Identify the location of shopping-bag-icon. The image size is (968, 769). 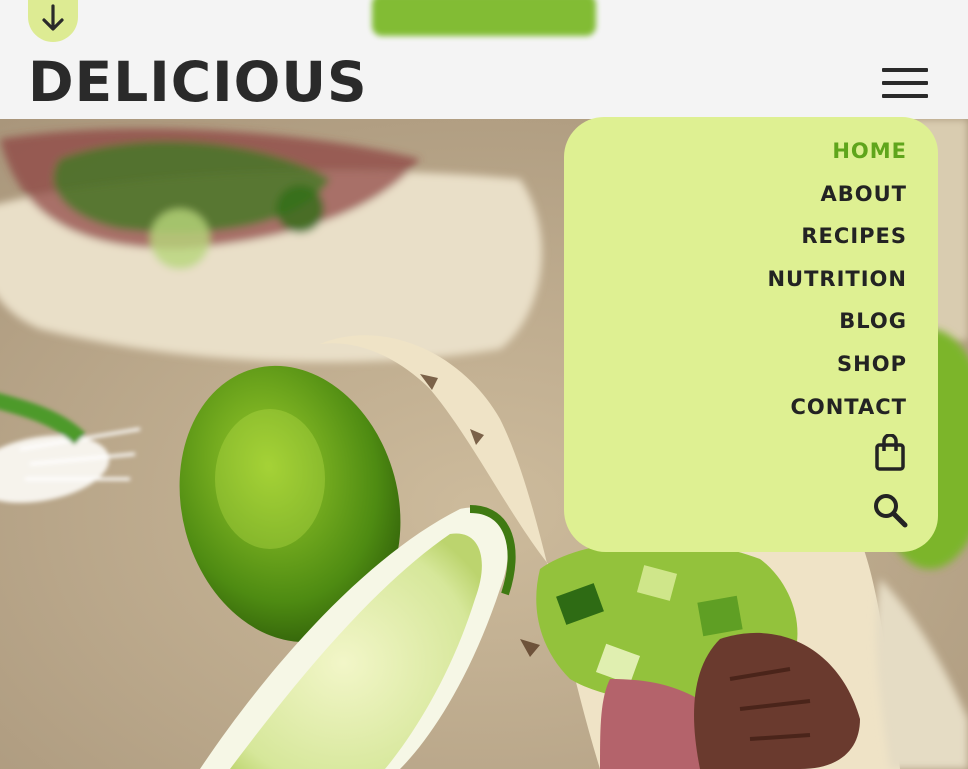
(890, 452).